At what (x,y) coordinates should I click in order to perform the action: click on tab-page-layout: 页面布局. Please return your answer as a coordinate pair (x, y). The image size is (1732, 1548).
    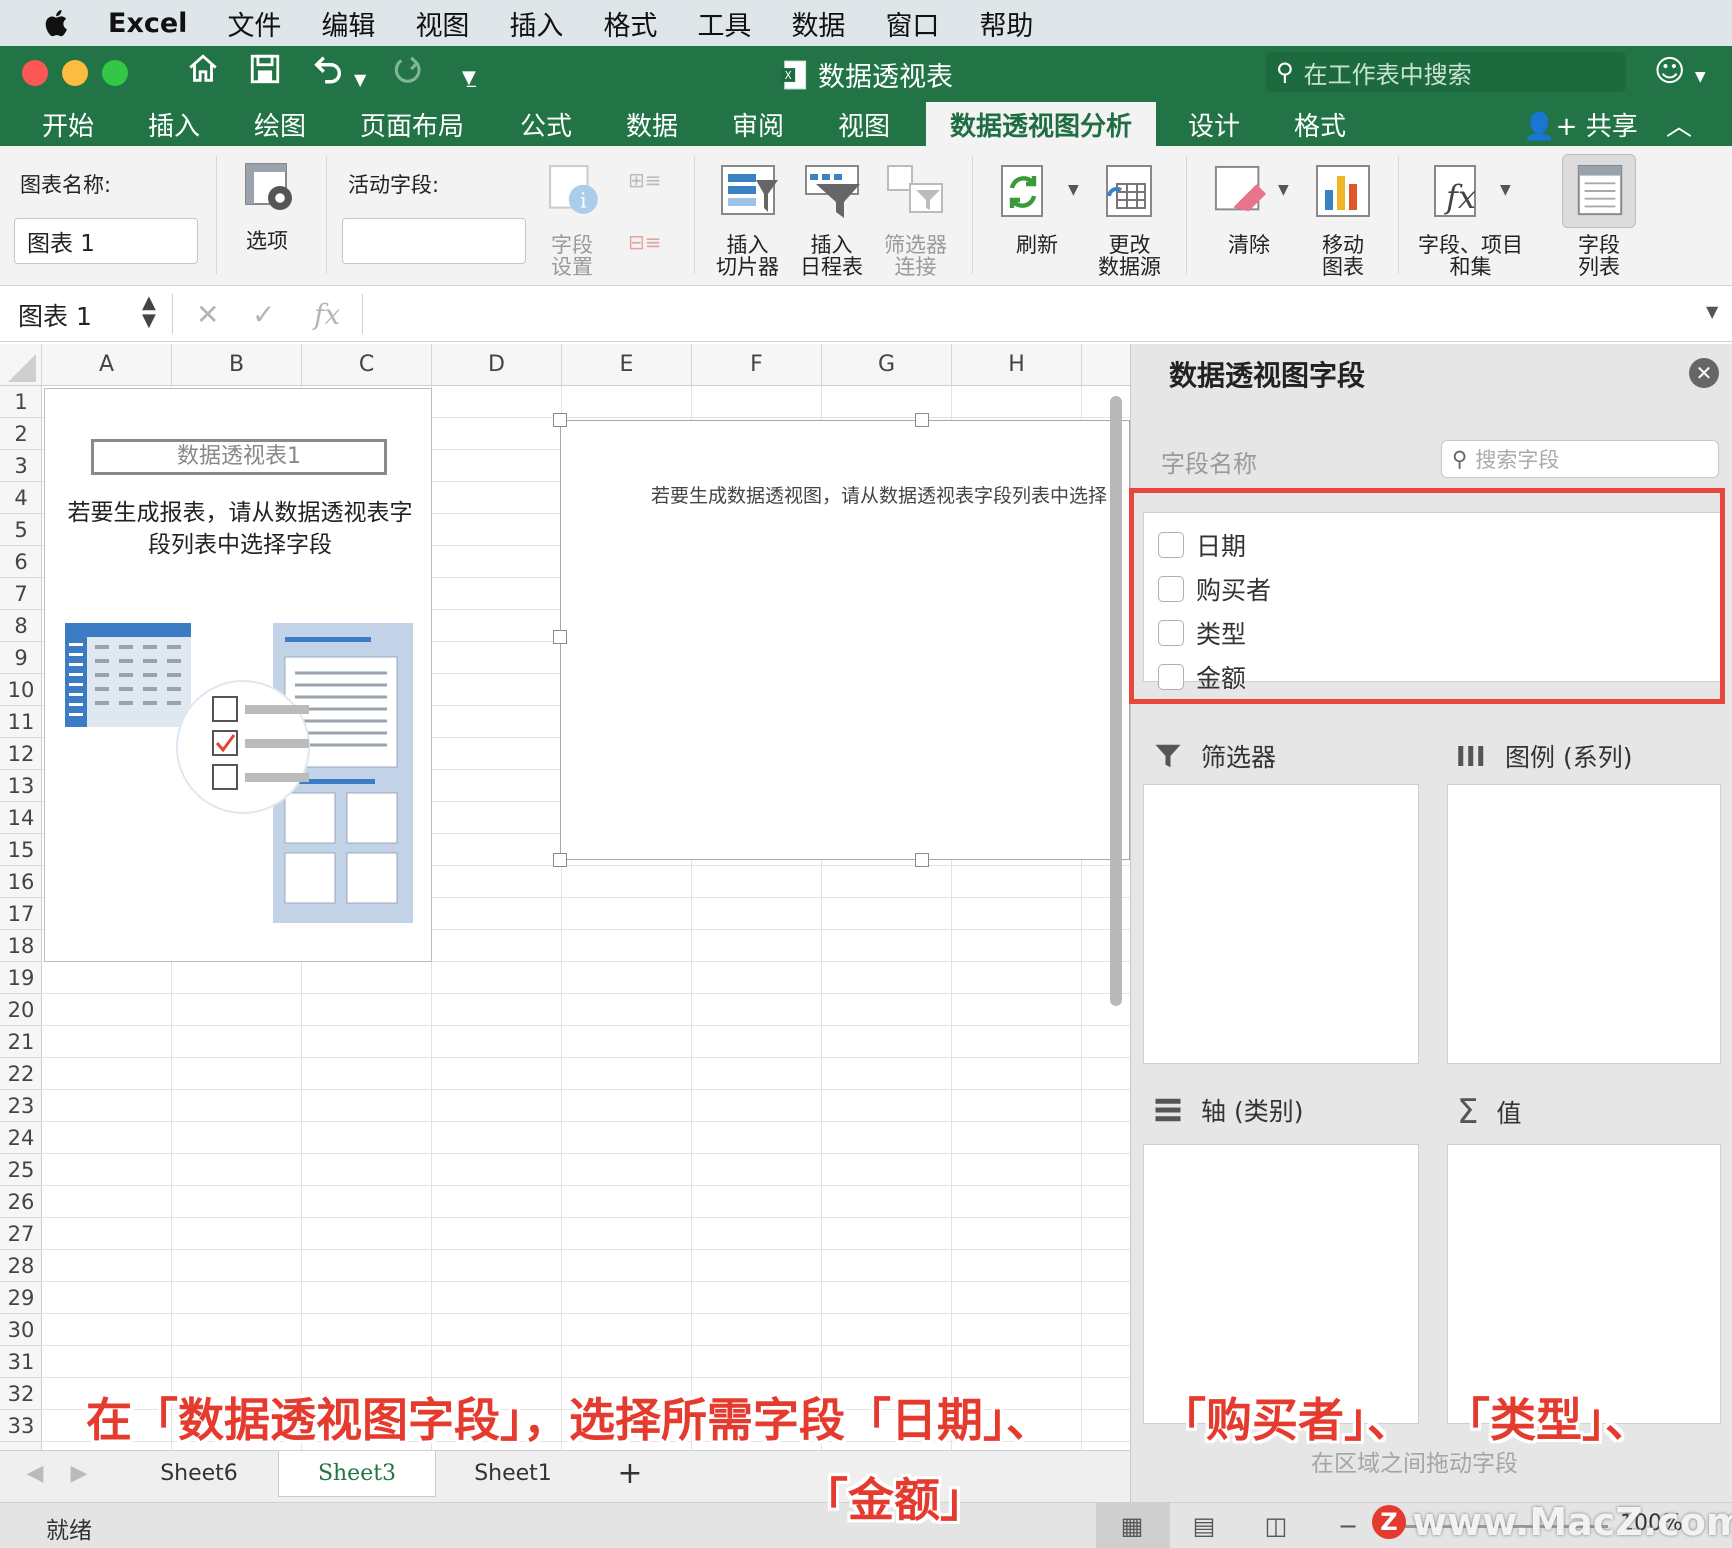
    Looking at the image, I should click on (412, 124).